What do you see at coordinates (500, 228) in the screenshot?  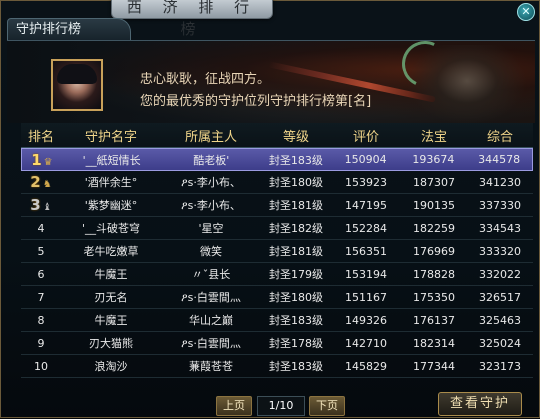 I see `total-cell: 334543` at bounding box center [500, 228].